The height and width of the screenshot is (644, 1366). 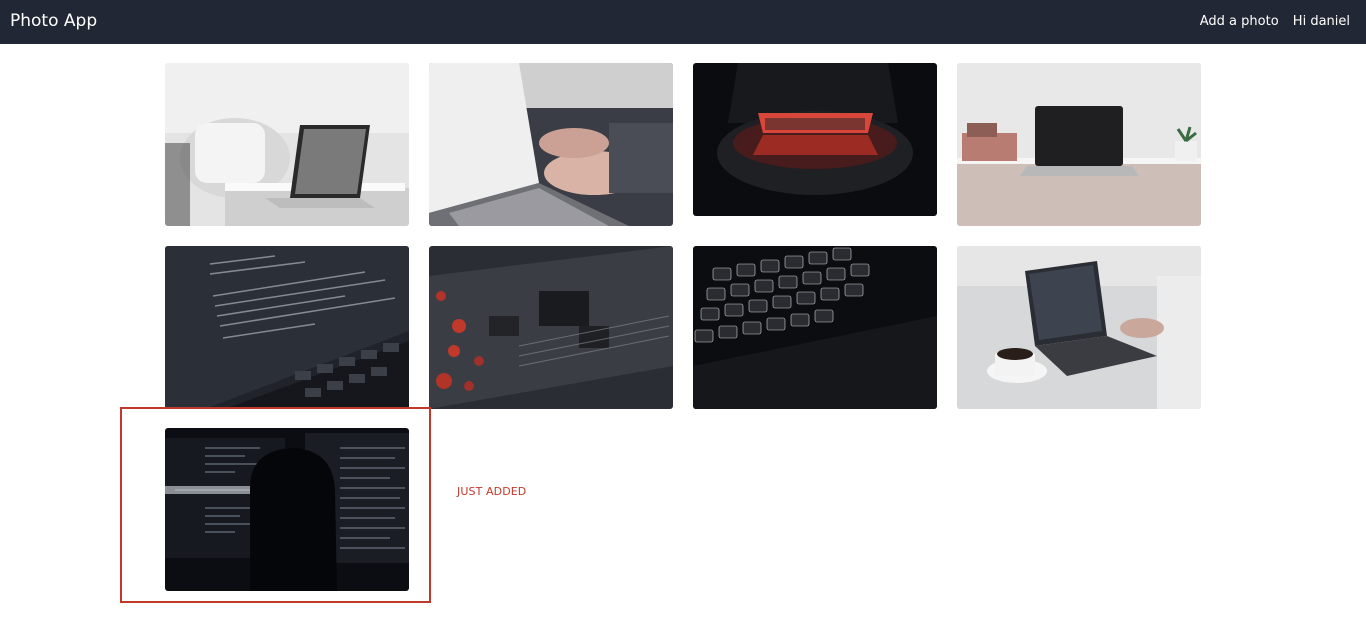 I want to click on navbar: Photo App Add a photo Hi daniel, so click(x=683, y=22).